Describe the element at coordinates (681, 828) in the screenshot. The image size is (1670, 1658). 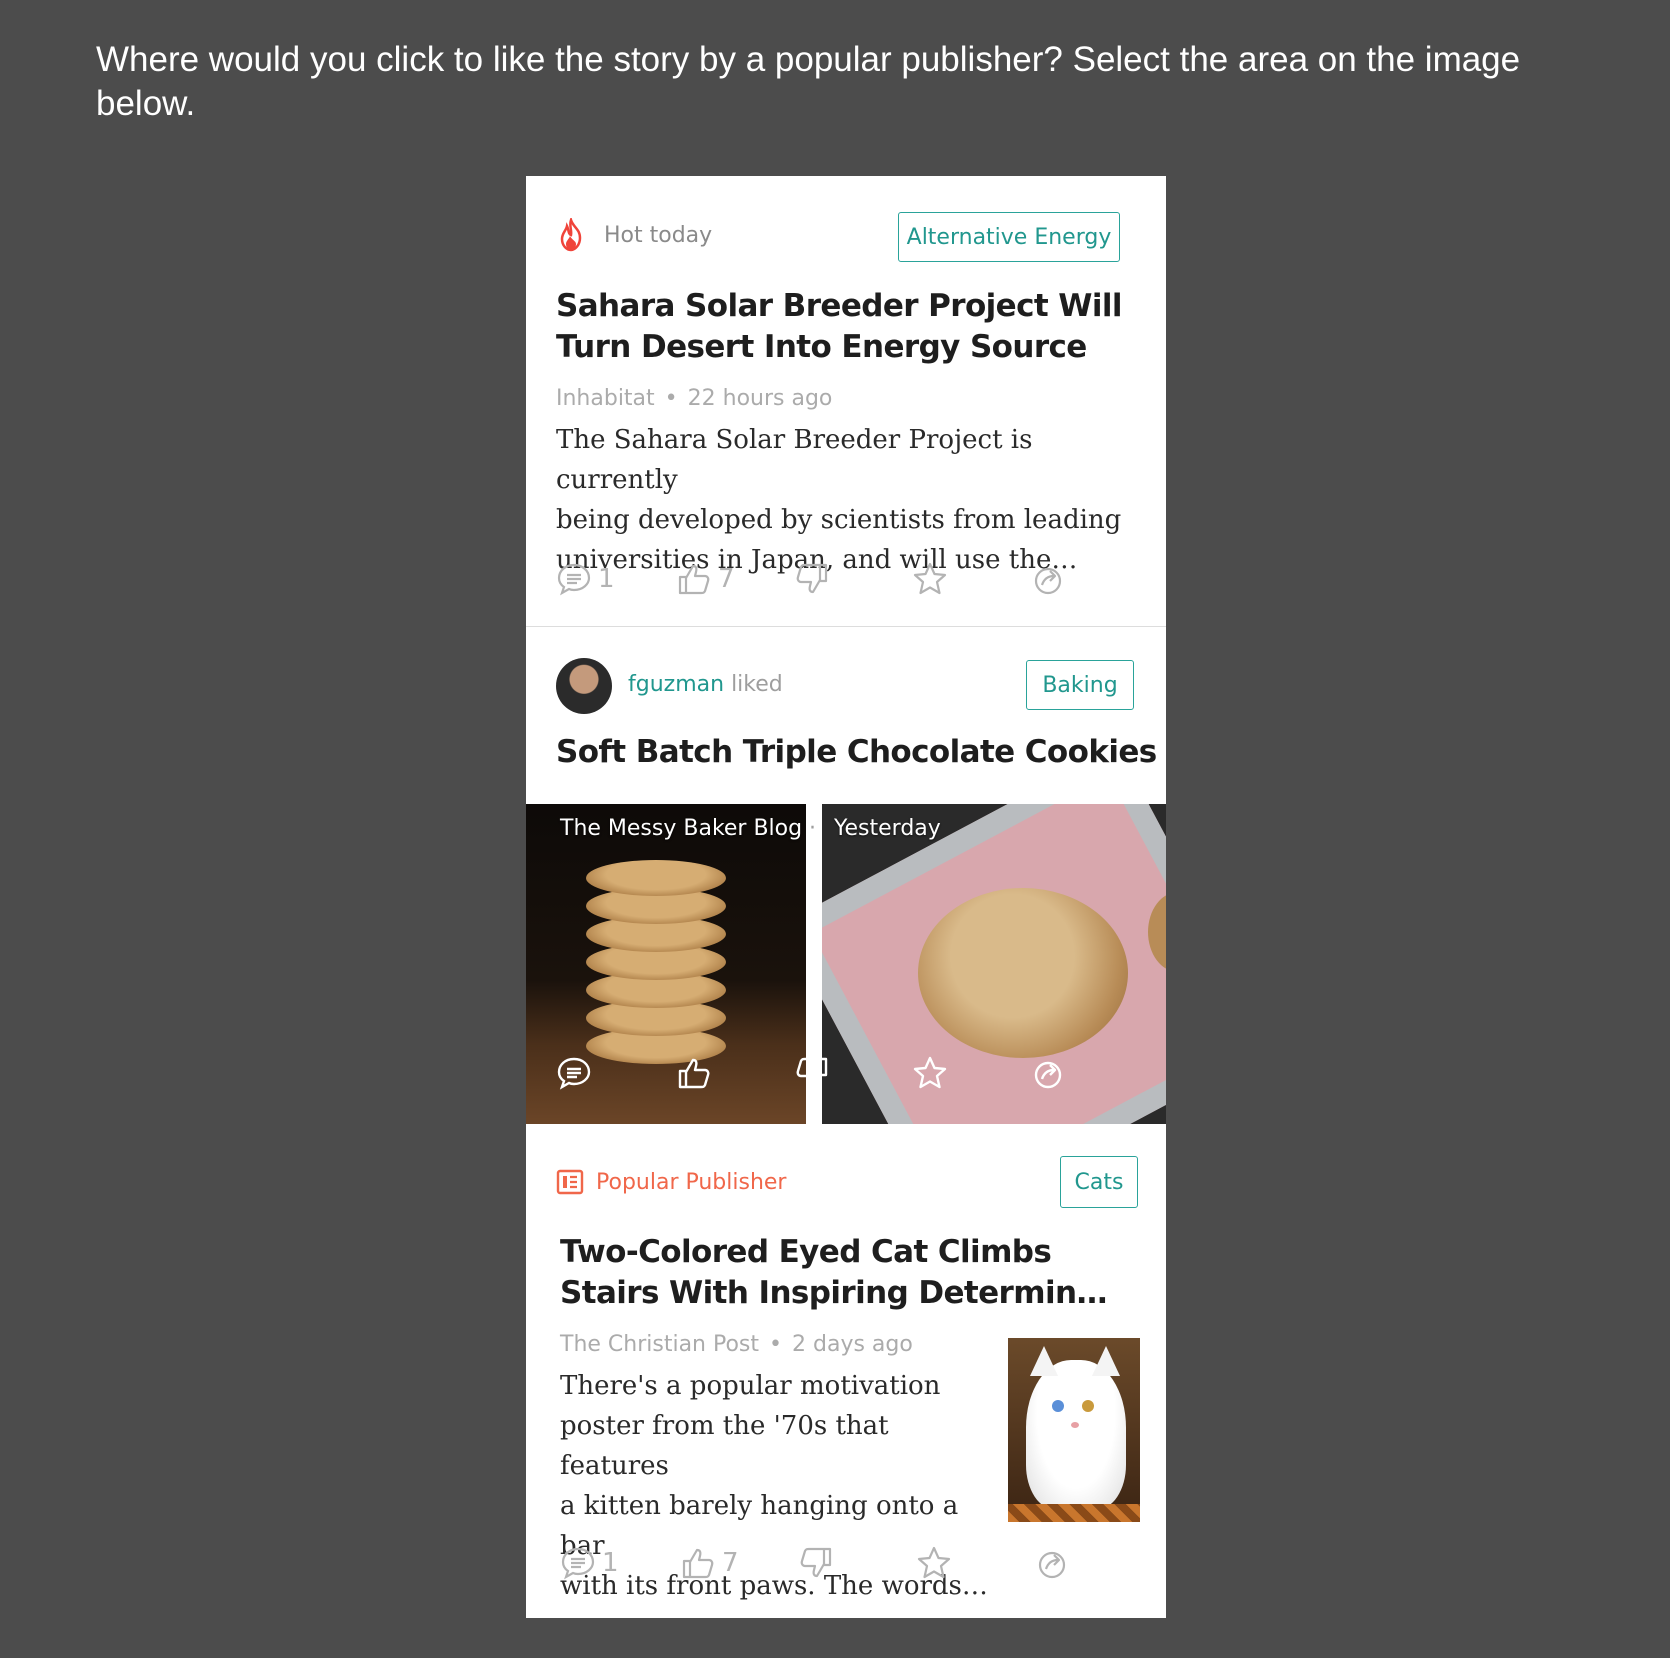
I see `image-source-caption: The Messy Baker Blog` at that location.